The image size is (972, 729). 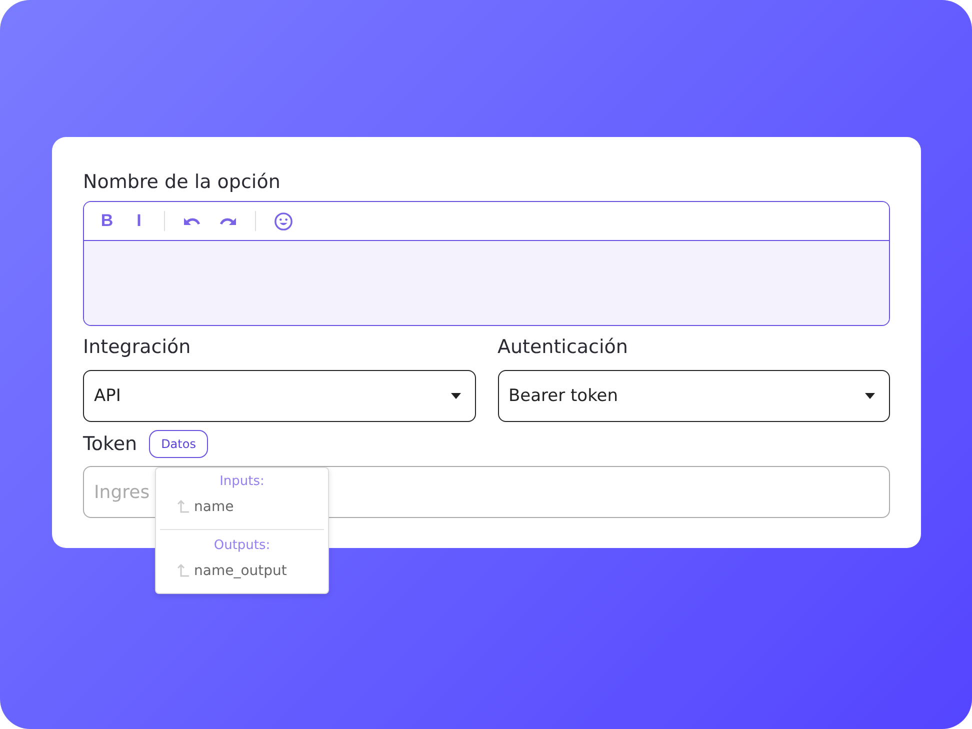 I want to click on data-button: Datos, so click(x=178, y=444).